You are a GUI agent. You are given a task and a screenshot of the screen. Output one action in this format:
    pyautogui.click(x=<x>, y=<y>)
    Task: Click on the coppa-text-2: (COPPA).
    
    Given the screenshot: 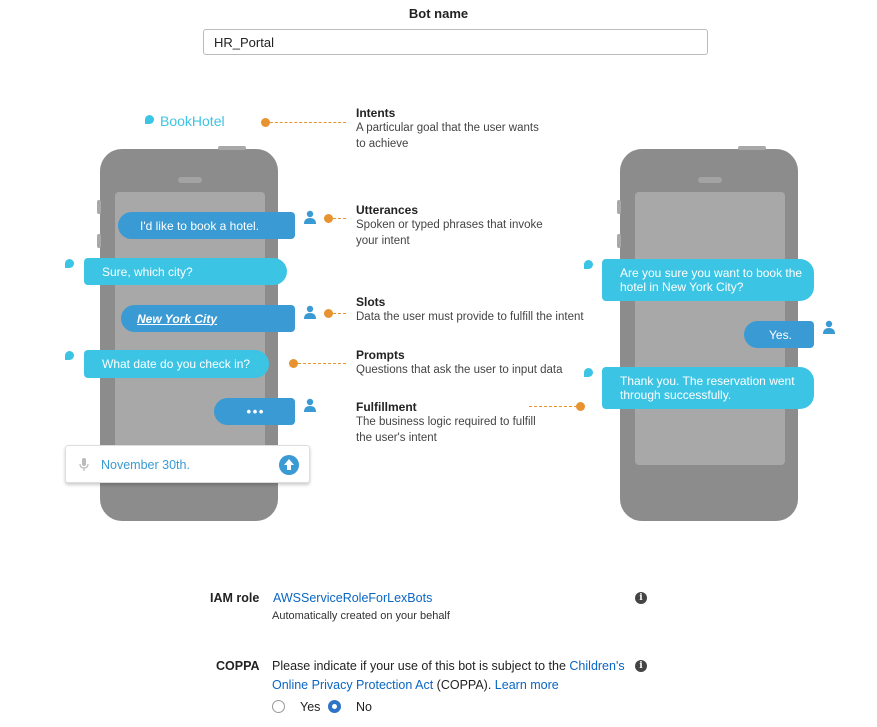 What is the action you would take?
    pyautogui.click(x=464, y=685)
    